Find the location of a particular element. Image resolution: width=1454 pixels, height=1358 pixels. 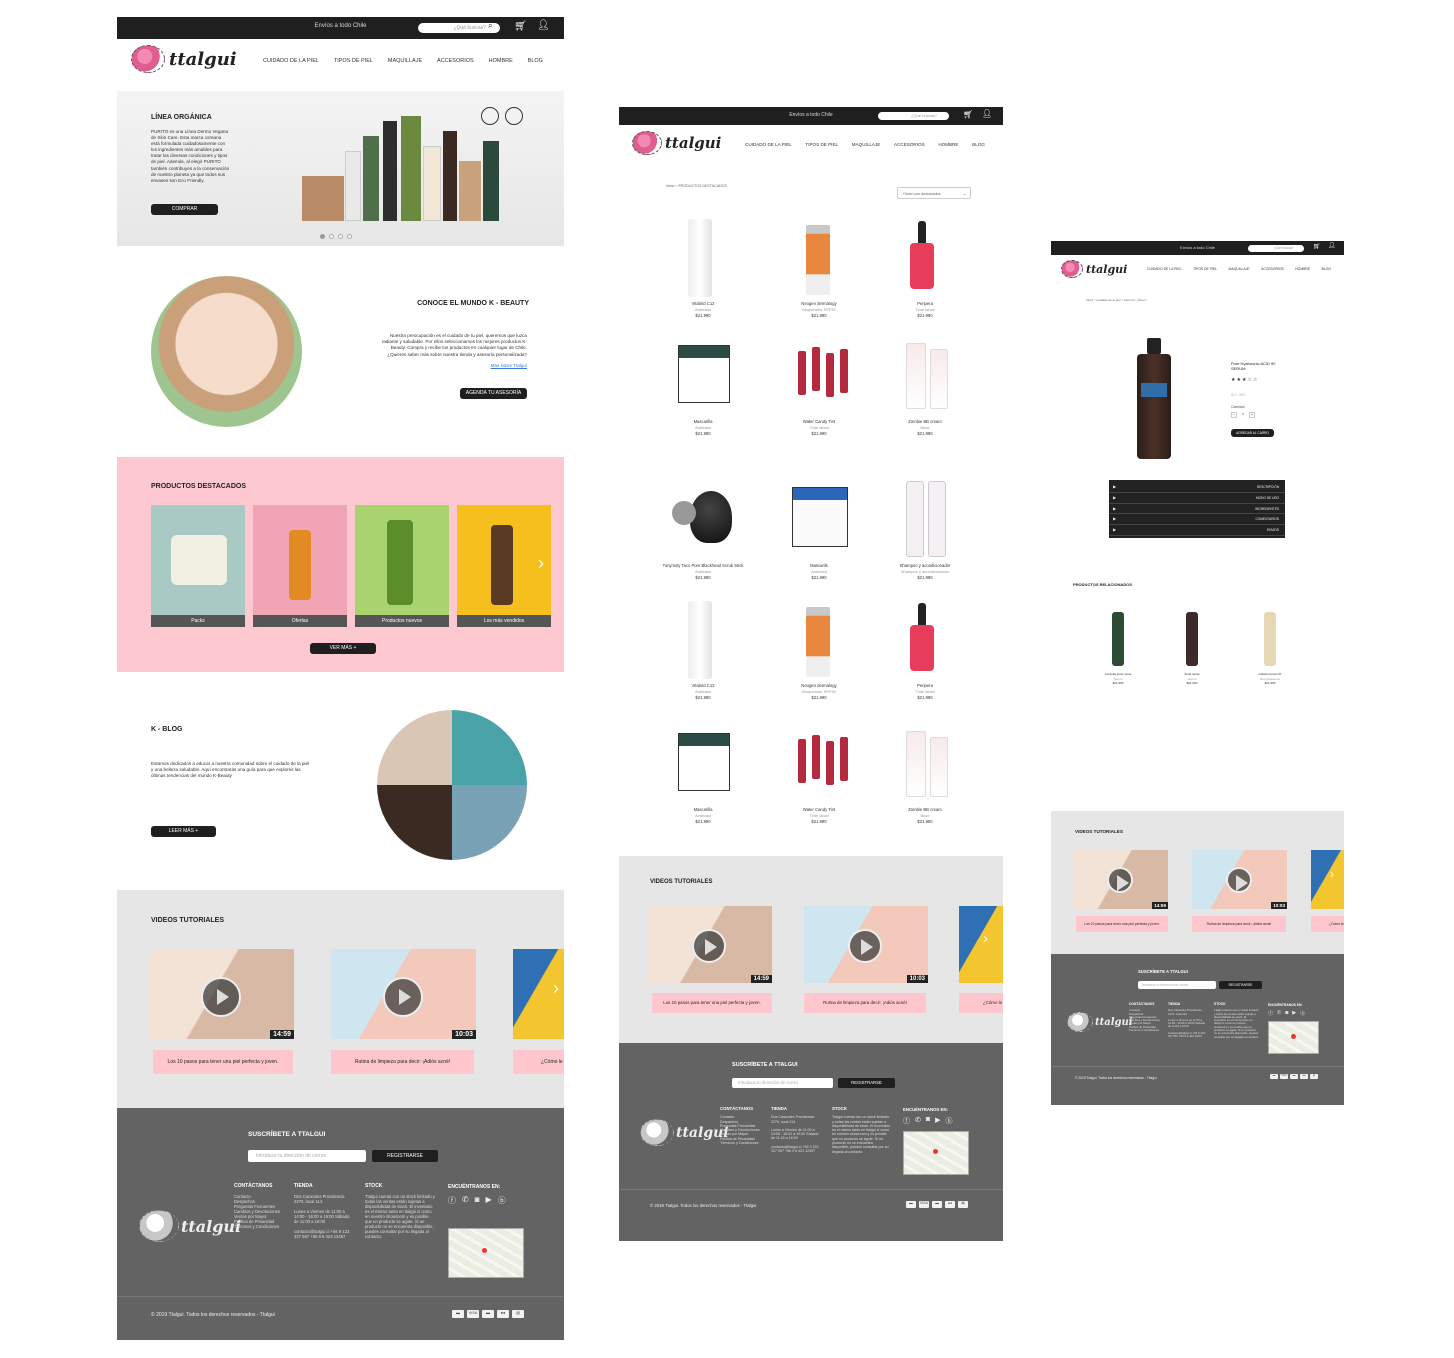

accordion-item: ▶ ENVÍOS is located at coordinates (1197, 530).